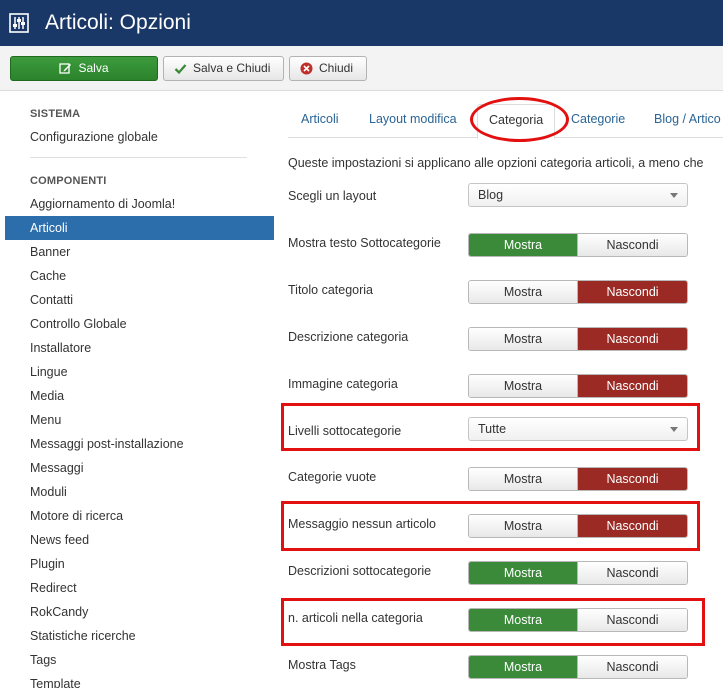 The height and width of the screenshot is (688, 723). Describe the element at coordinates (55, 114) in the screenshot. I see `sidebar-section-system: SISTEMA` at that location.